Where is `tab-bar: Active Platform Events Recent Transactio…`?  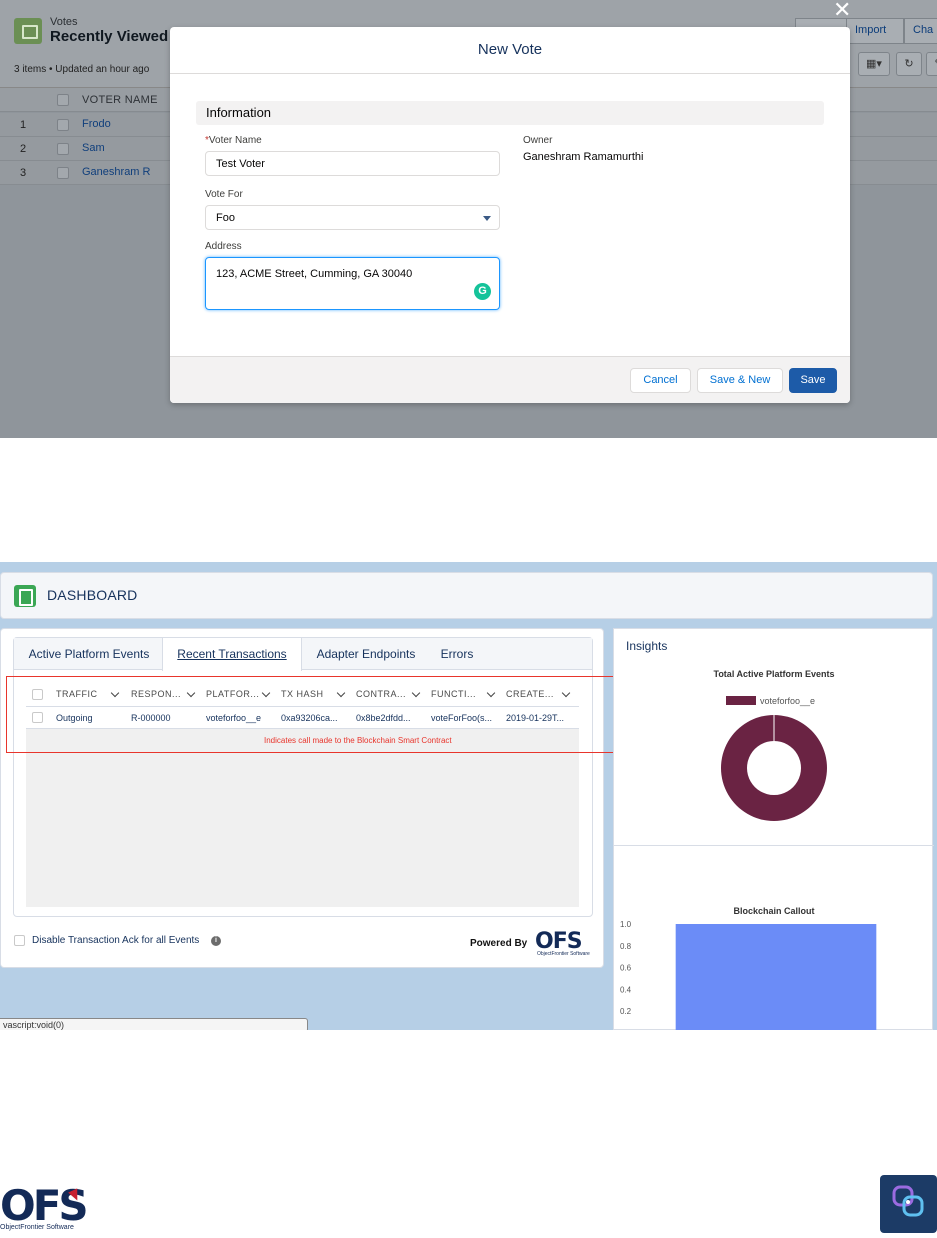 tab-bar: Active Platform Events Recent Transactio… is located at coordinates (303, 654).